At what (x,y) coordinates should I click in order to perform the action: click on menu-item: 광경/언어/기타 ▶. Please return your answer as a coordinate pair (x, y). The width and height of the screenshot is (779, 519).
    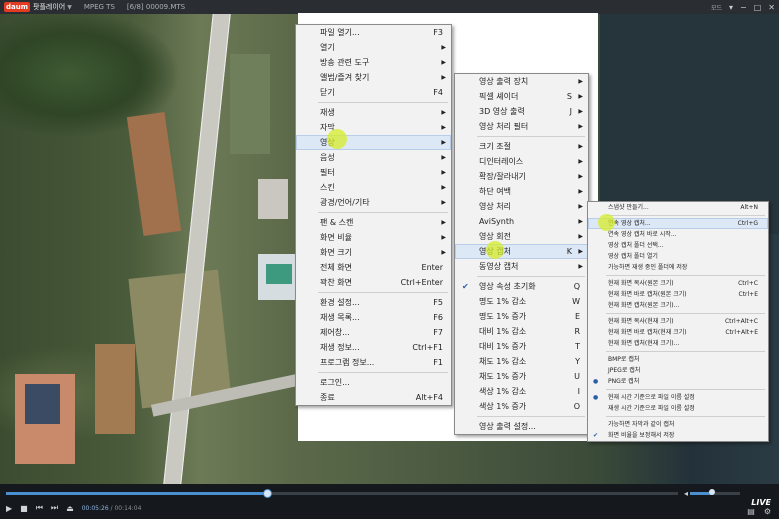
    Looking at the image, I should click on (373, 202).